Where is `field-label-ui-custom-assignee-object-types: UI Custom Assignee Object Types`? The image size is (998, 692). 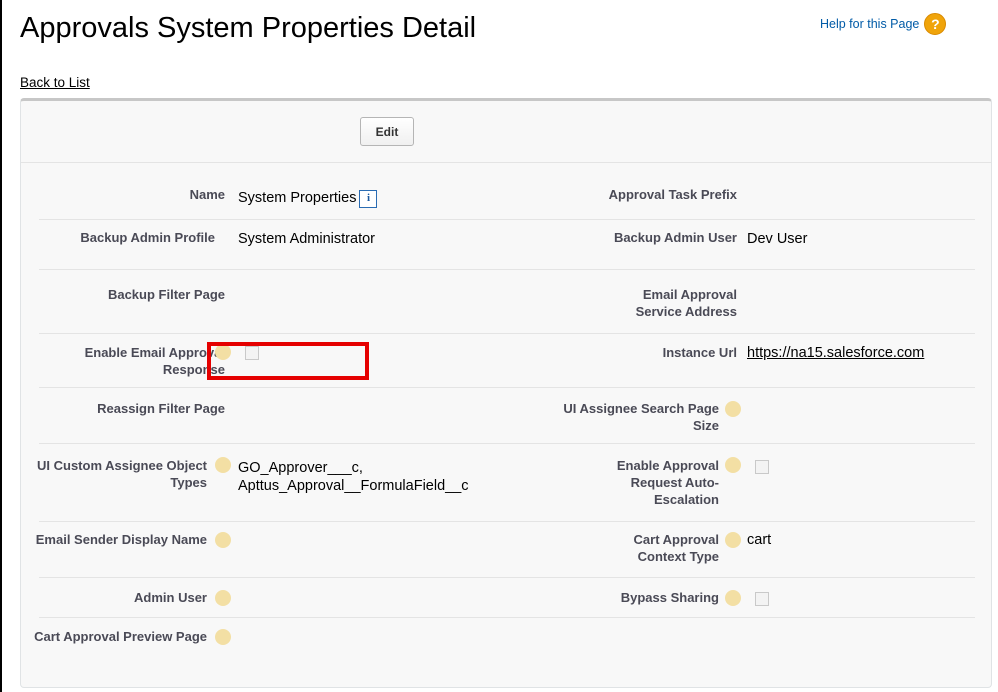
field-label-ui-custom-assignee-object-types: UI Custom Assignee Object Types is located at coordinates (122, 474).